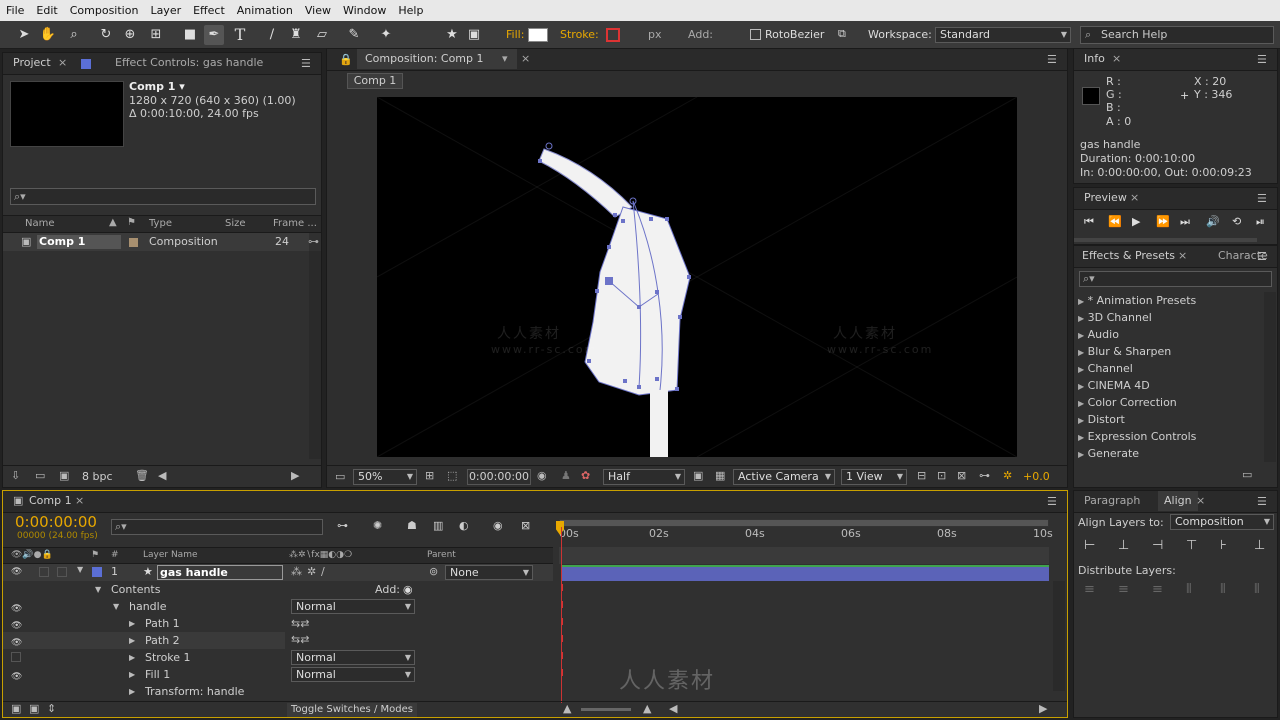 Image resolution: width=1280 pixels, height=720 pixels. Describe the element at coordinates (17, 624) in the screenshot. I see `visibility-eye-icon: 👁` at that location.